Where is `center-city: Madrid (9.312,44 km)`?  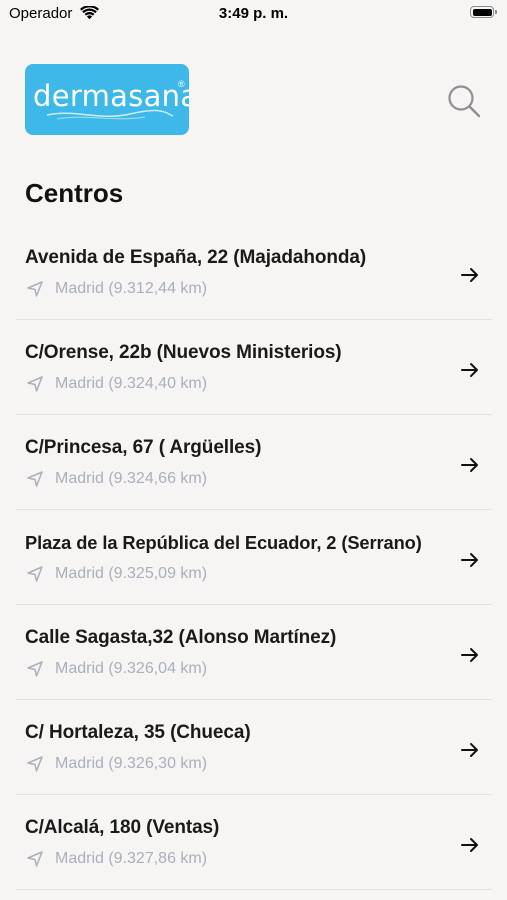
center-city: Madrid (9.312,44 km) is located at coordinates (131, 288).